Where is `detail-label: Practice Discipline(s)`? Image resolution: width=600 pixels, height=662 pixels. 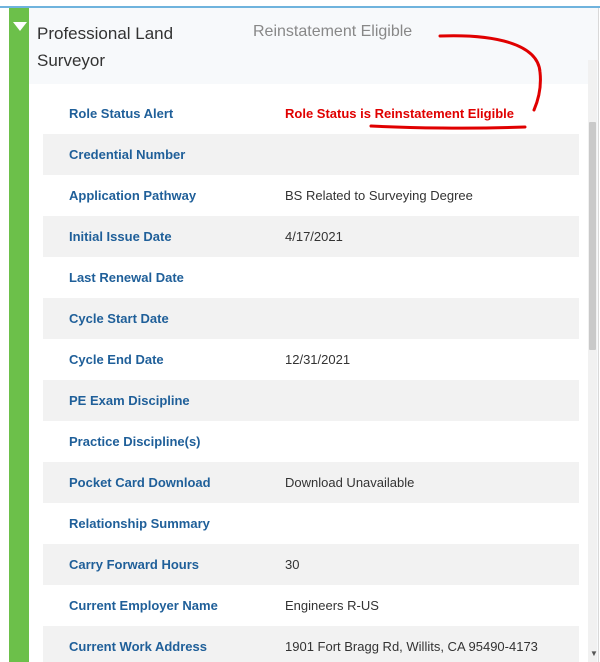 detail-label: Practice Discipline(s) is located at coordinates (135, 441).